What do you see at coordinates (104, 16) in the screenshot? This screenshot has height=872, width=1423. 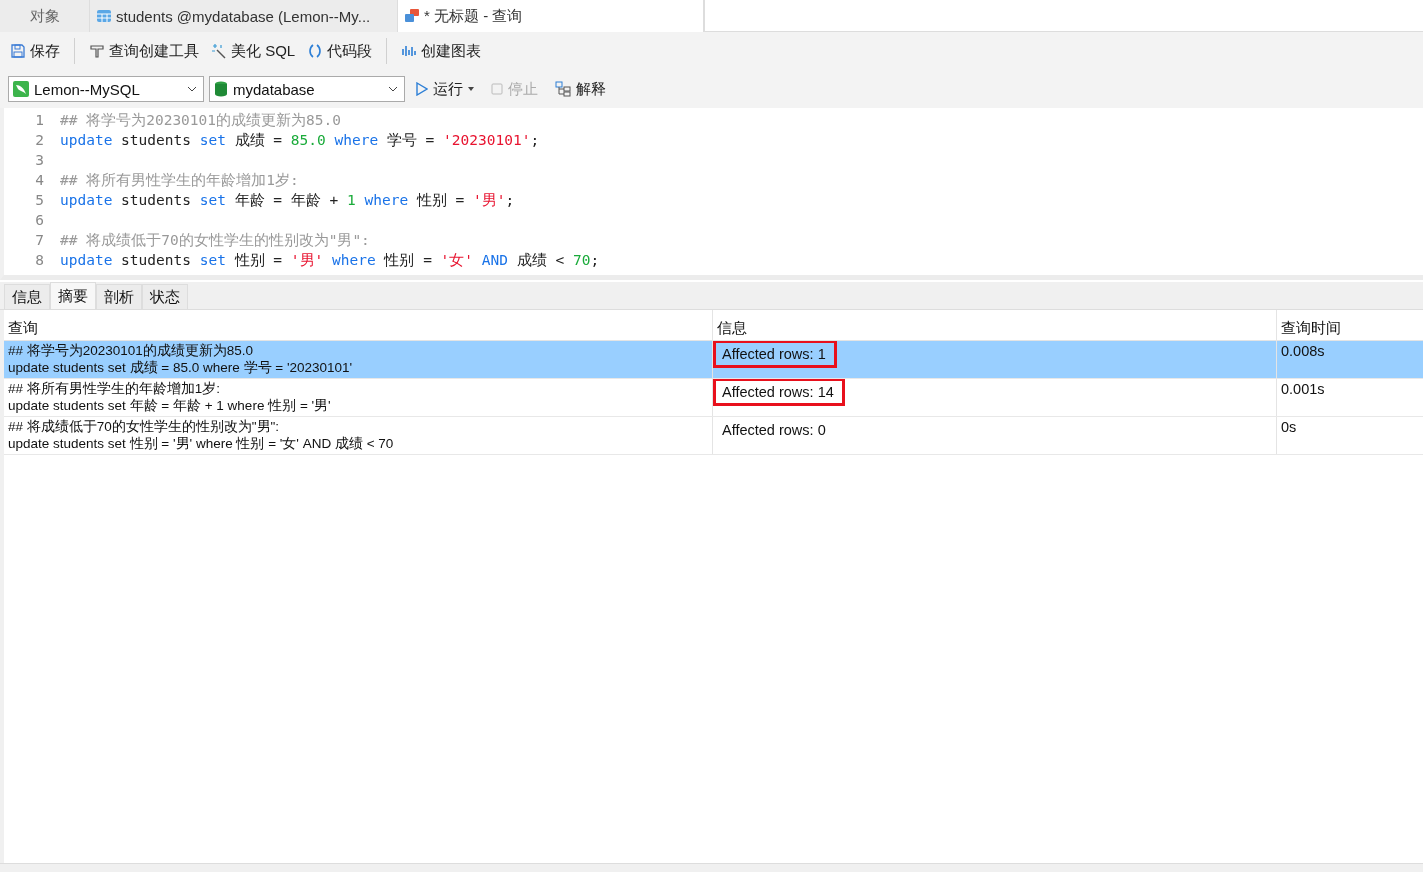 I see `table-icon` at bounding box center [104, 16].